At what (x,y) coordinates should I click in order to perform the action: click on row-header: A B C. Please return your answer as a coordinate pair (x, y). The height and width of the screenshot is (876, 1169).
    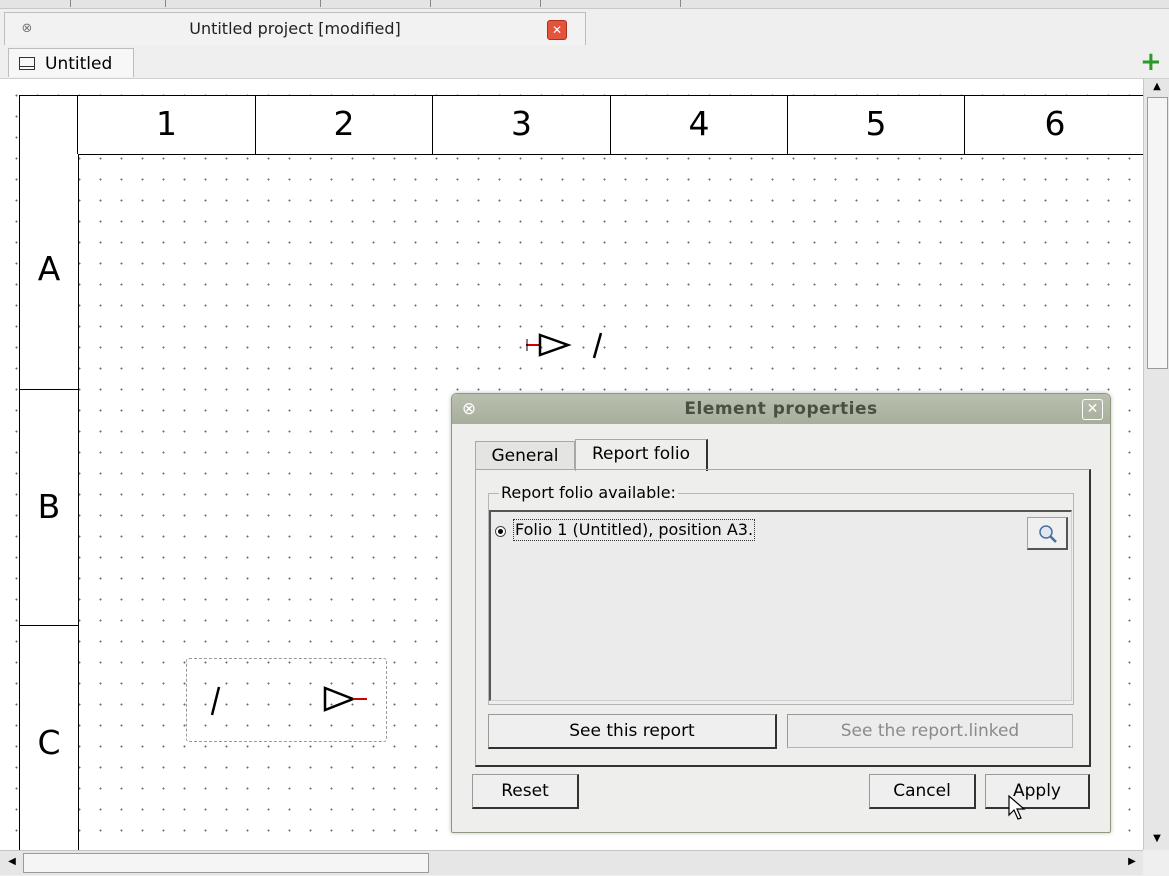
    Looking at the image, I should click on (49, 502).